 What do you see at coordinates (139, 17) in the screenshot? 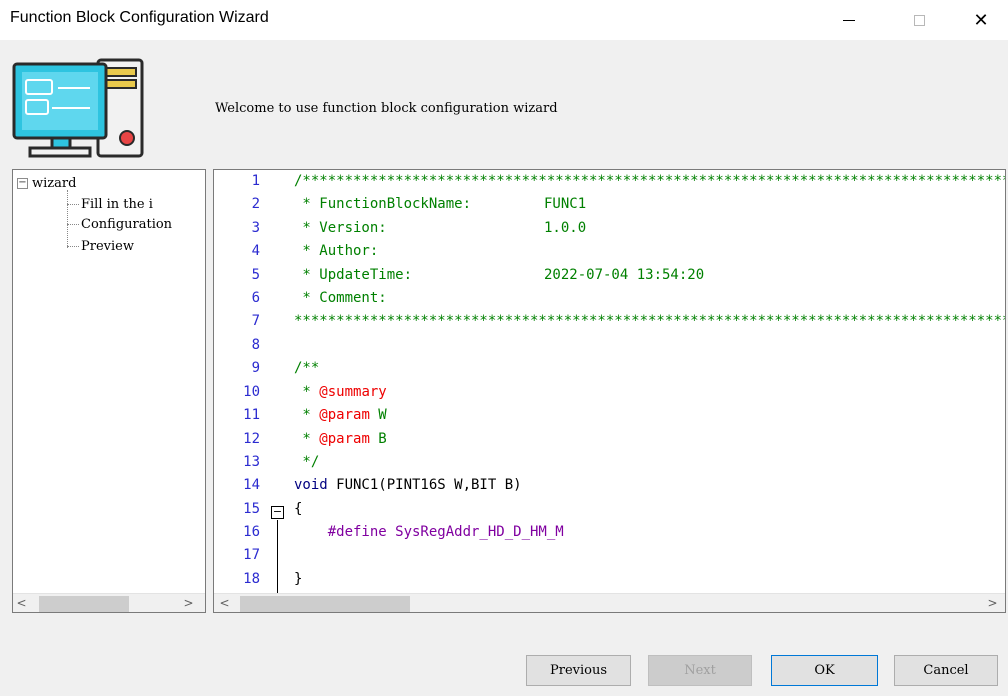
I see `window-title: Function Block Configuration Wizard` at bounding box center [139, 17].